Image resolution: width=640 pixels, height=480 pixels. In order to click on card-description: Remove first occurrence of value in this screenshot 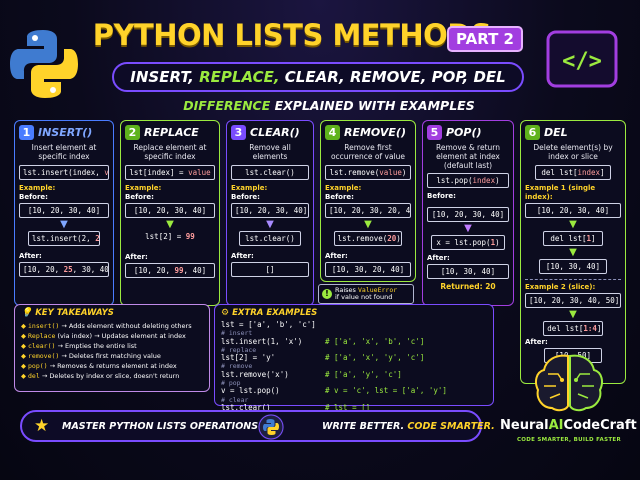, I will do `click(368, 152)`.